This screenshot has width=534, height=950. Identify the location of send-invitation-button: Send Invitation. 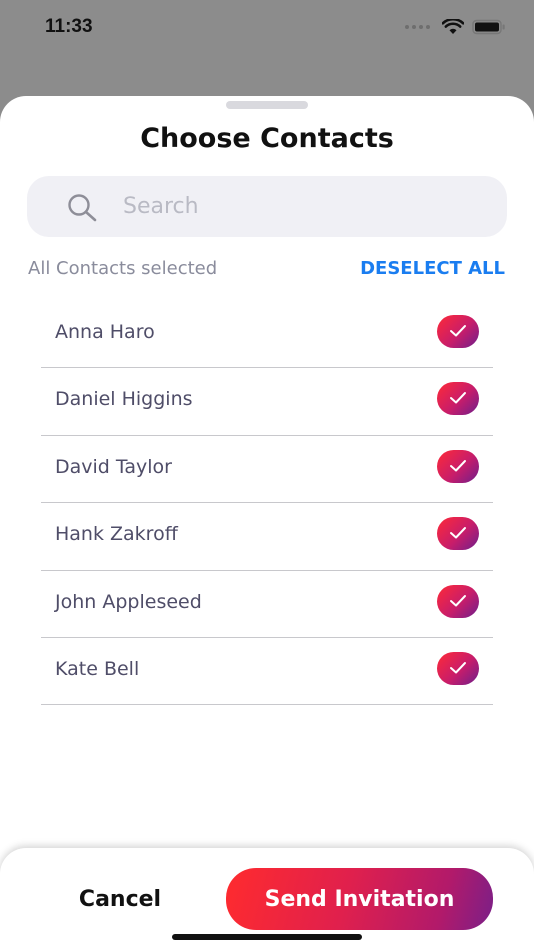
(359, 899).